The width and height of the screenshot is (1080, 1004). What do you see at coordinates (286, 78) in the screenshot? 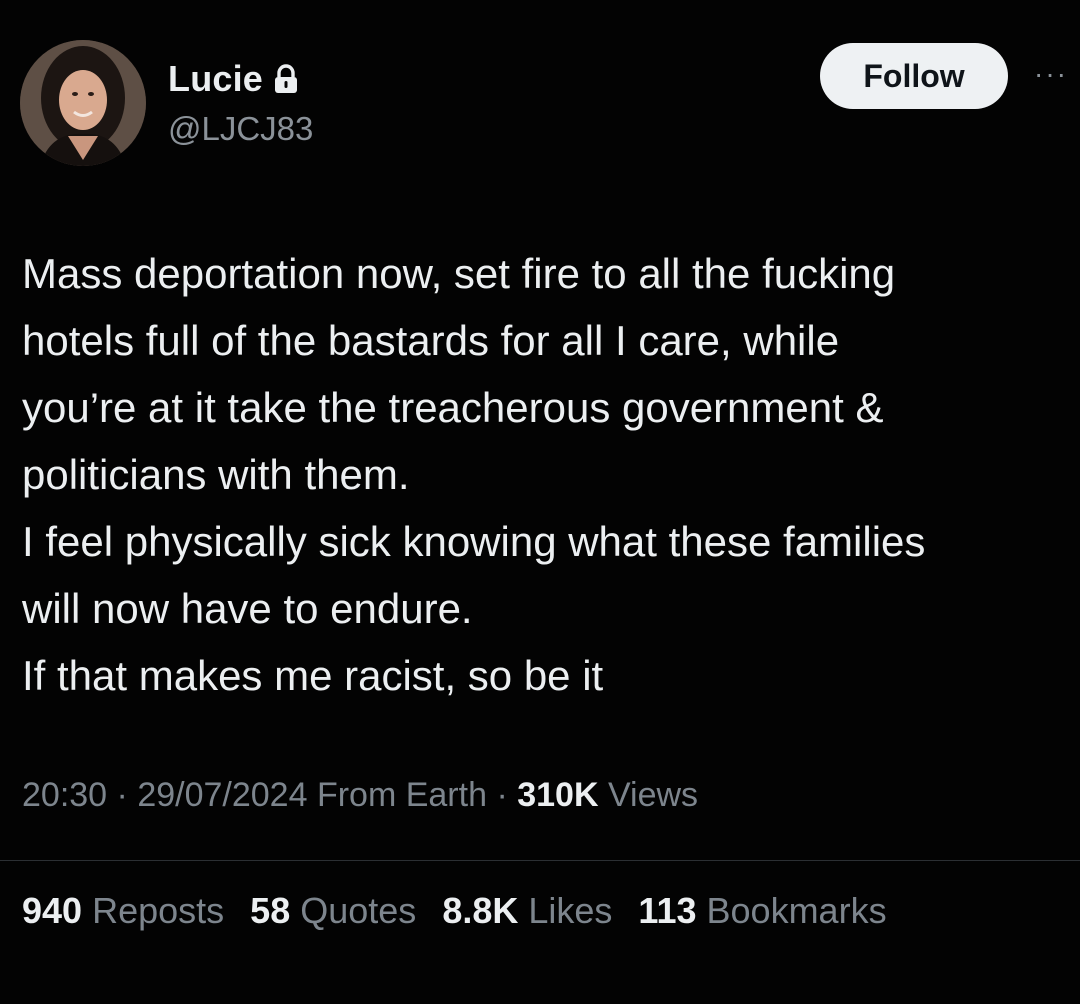
I see `lock-icon` at bounding box center [286, 78].